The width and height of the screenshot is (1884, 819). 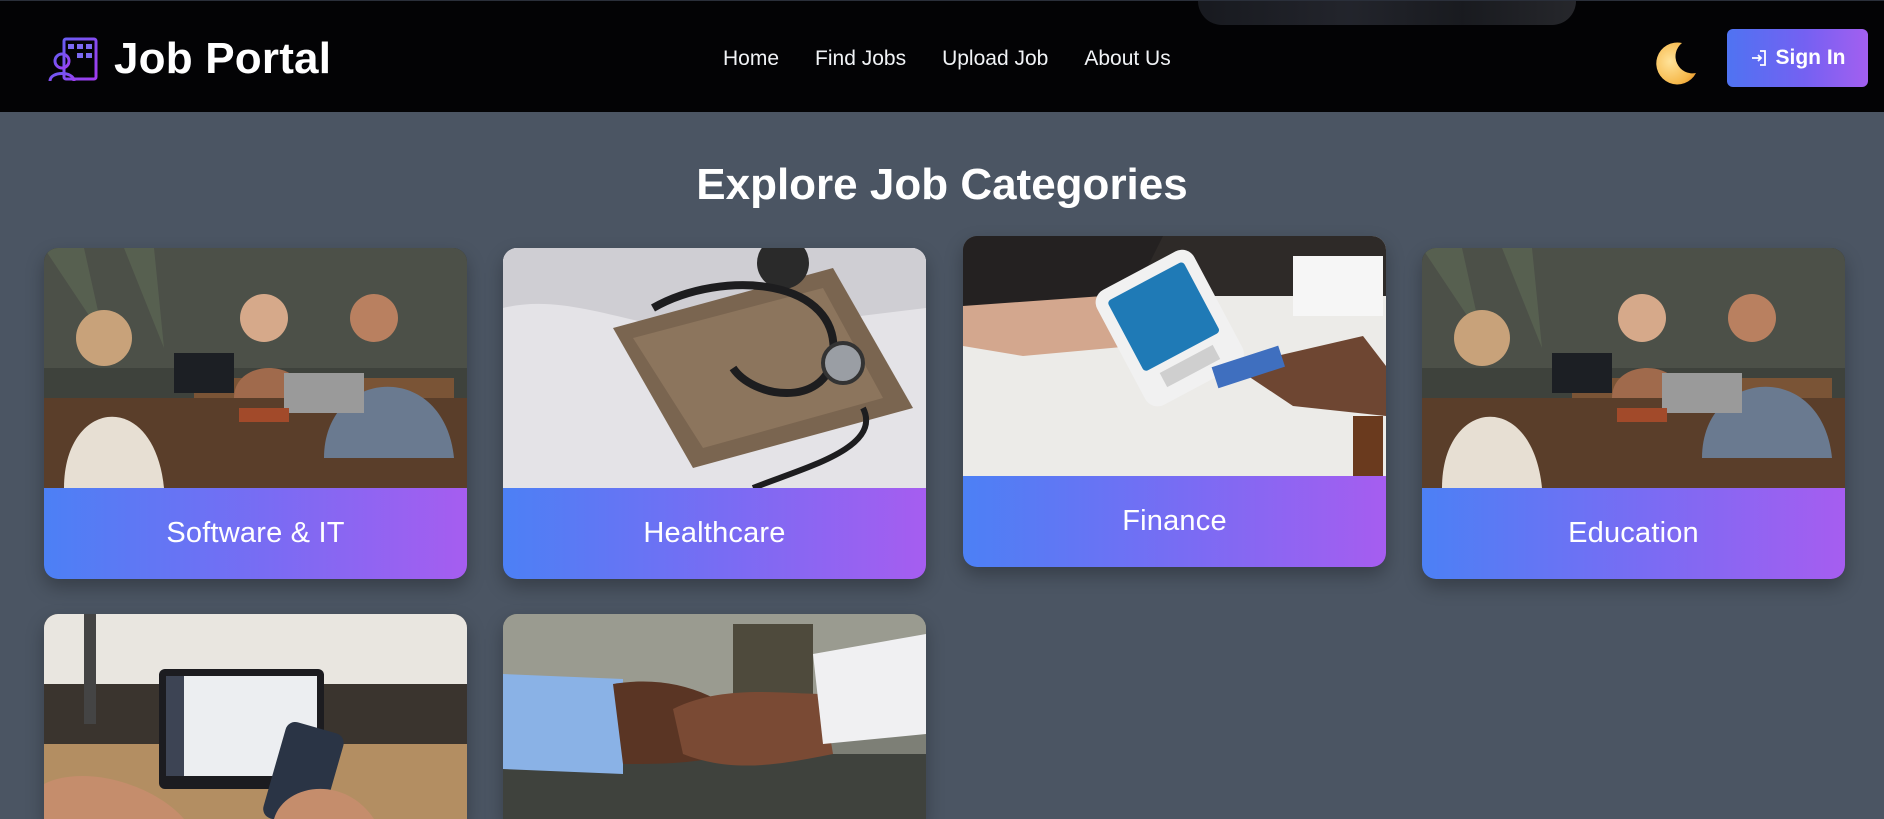 What do you see at coordinates (1127, 59) in the screenshot?
I see `nav-about-us: About Us` at bounding box center [1127, 59].